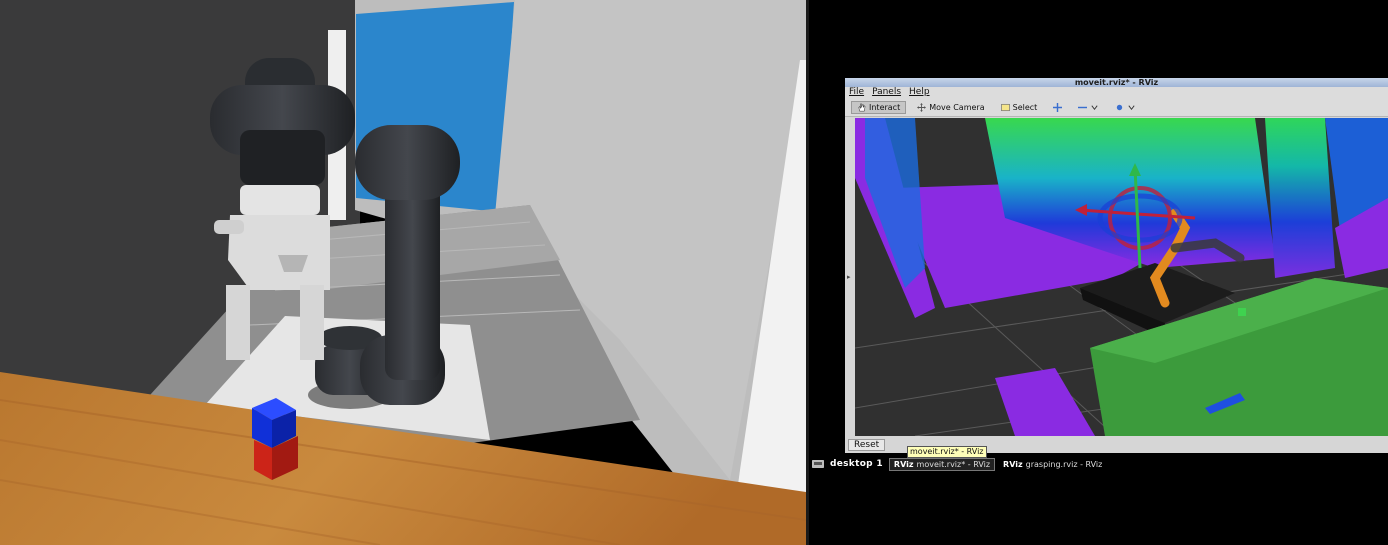  I want to click on move-camera-icon, so click(922, 107).